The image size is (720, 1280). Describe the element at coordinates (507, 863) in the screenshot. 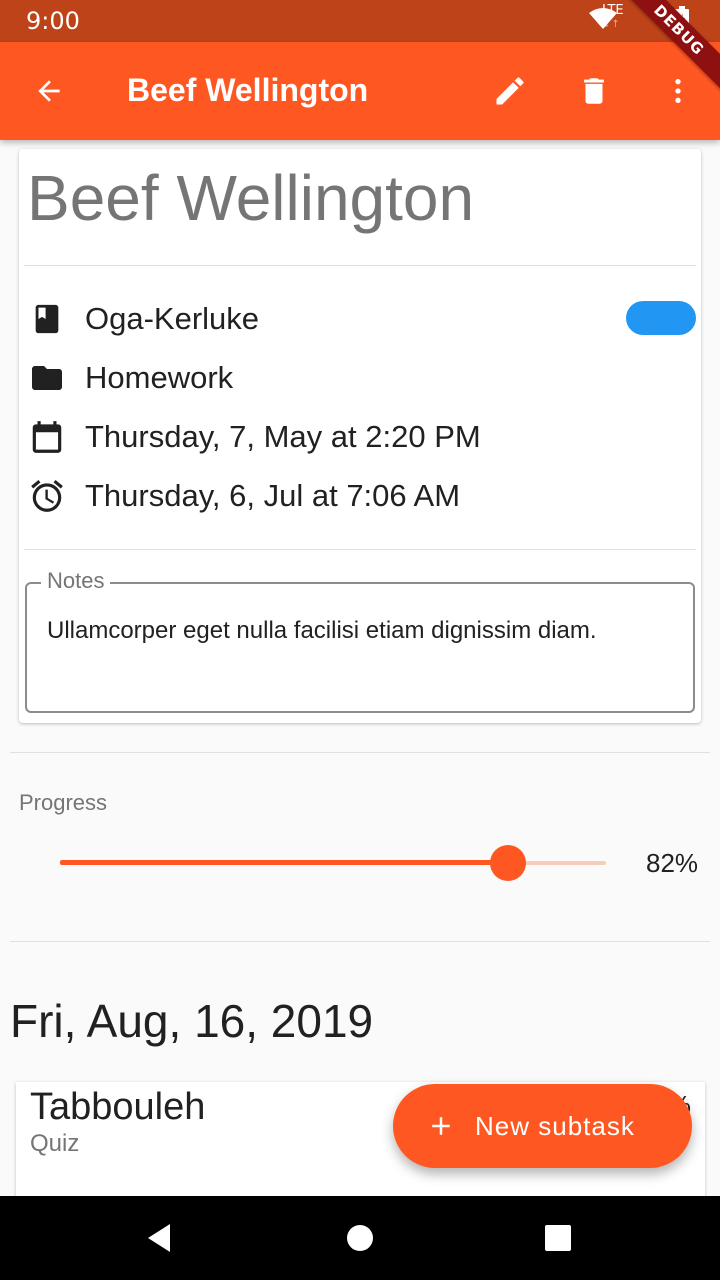

I see `progress-slider-thumb` at that location.